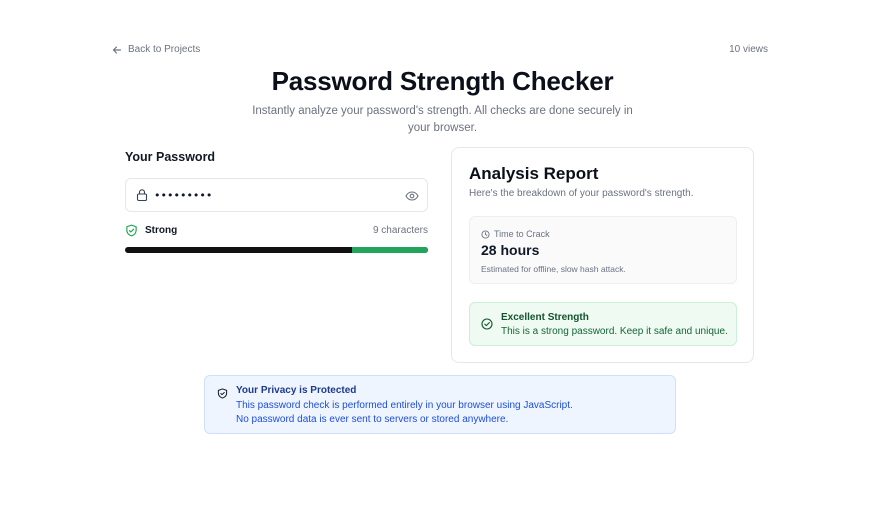  I want to click on strength-result-title: Excellent Strength, so click(545, 317).